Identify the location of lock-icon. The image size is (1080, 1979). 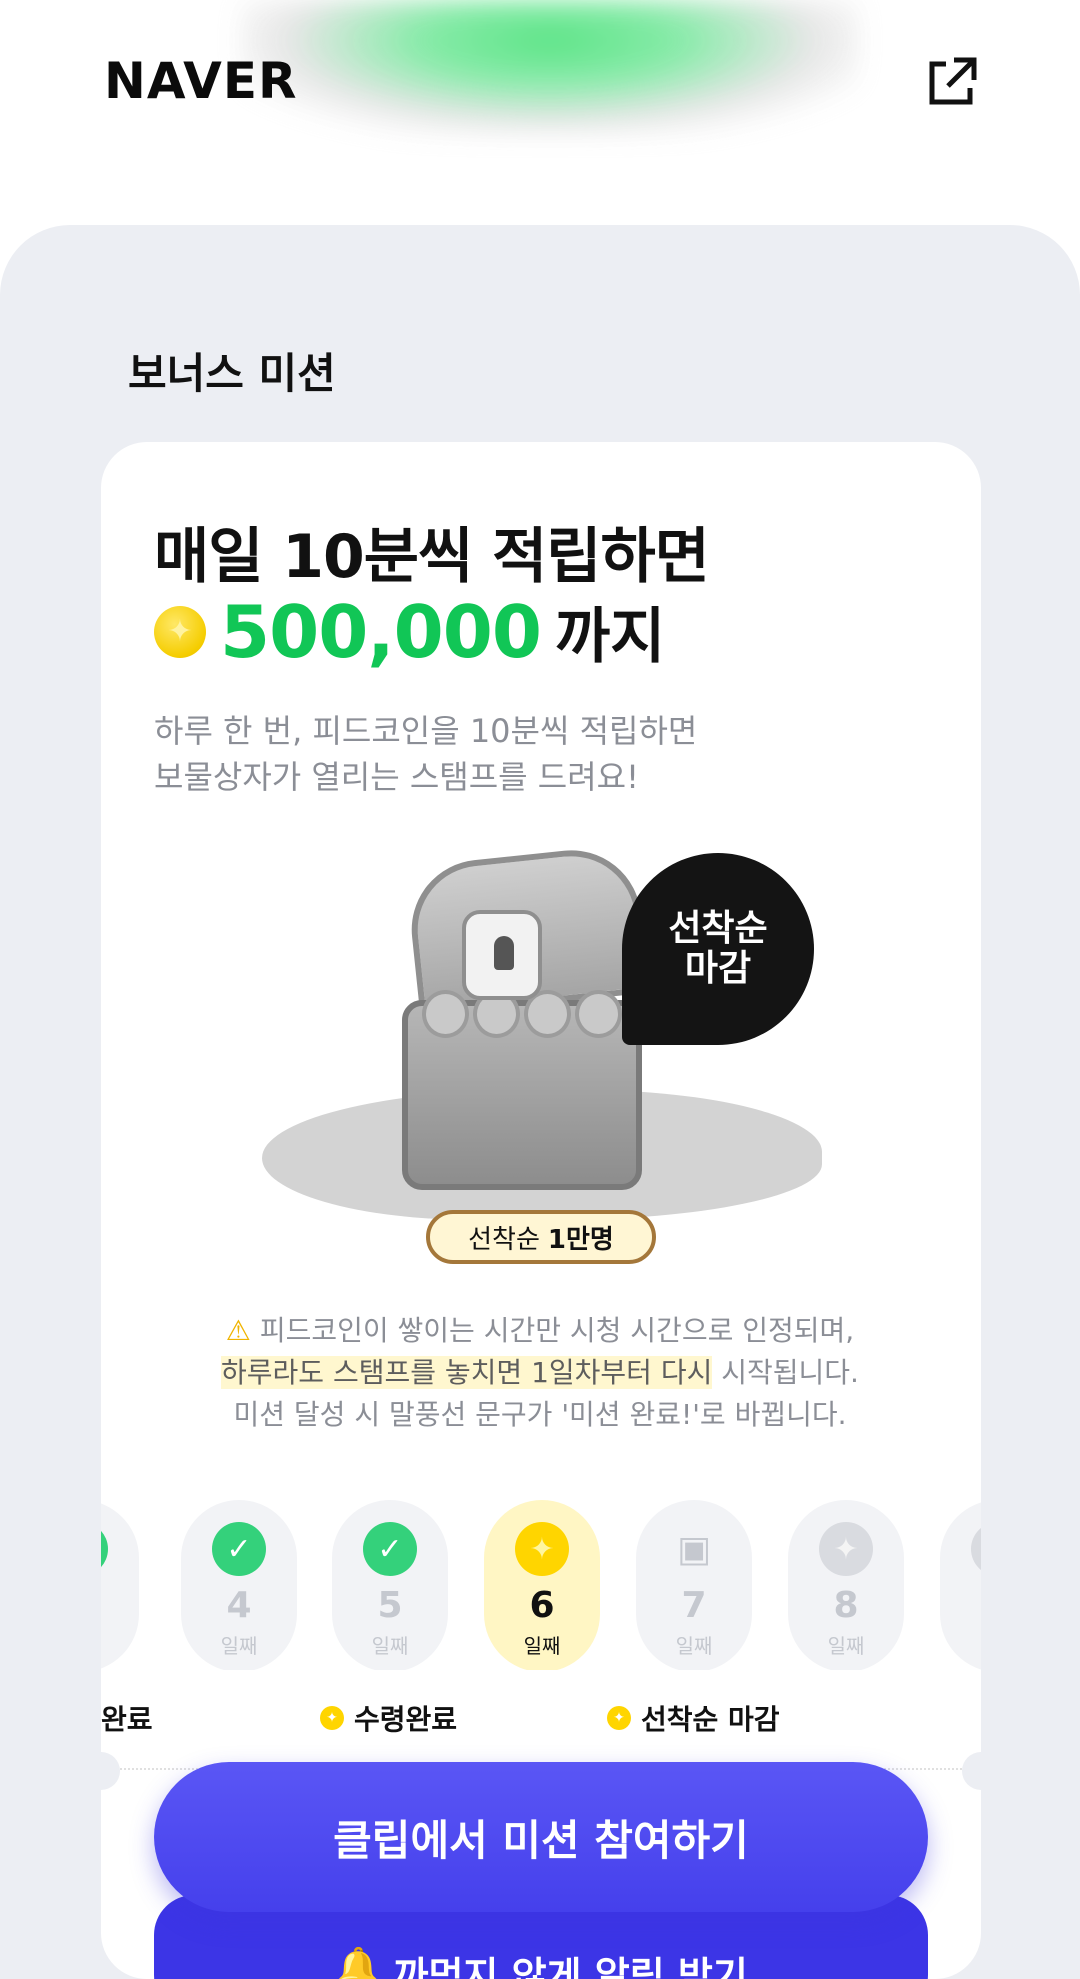
(502, 955).